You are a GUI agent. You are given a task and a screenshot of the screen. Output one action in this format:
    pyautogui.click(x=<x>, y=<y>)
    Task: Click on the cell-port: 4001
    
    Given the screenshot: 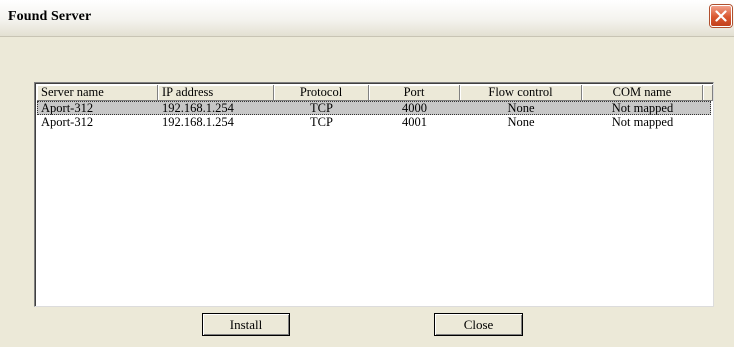 What is the action you would take?
    pyautogui.click(x=414, y=122)
    